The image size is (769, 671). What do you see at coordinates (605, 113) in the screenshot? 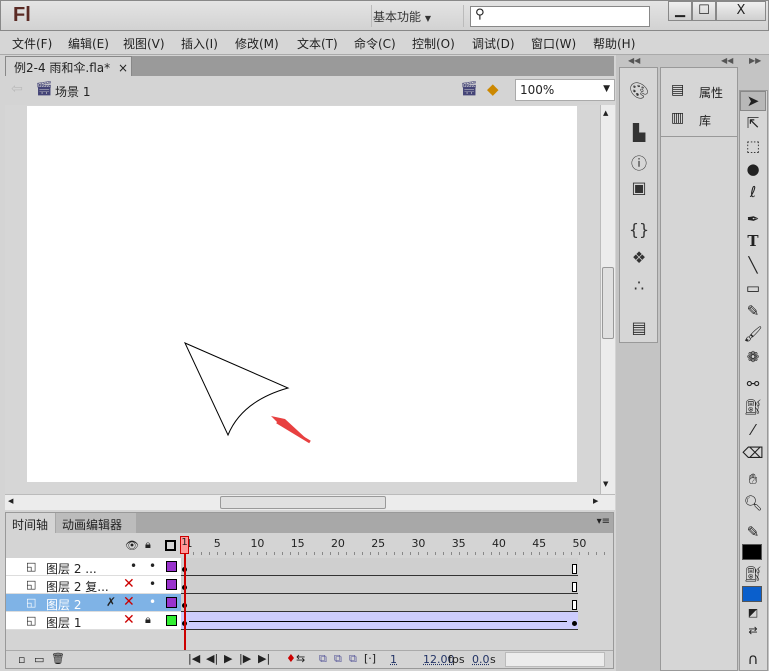
I see `scroll-up-icon: ▲` at bounding box center [605, 113].